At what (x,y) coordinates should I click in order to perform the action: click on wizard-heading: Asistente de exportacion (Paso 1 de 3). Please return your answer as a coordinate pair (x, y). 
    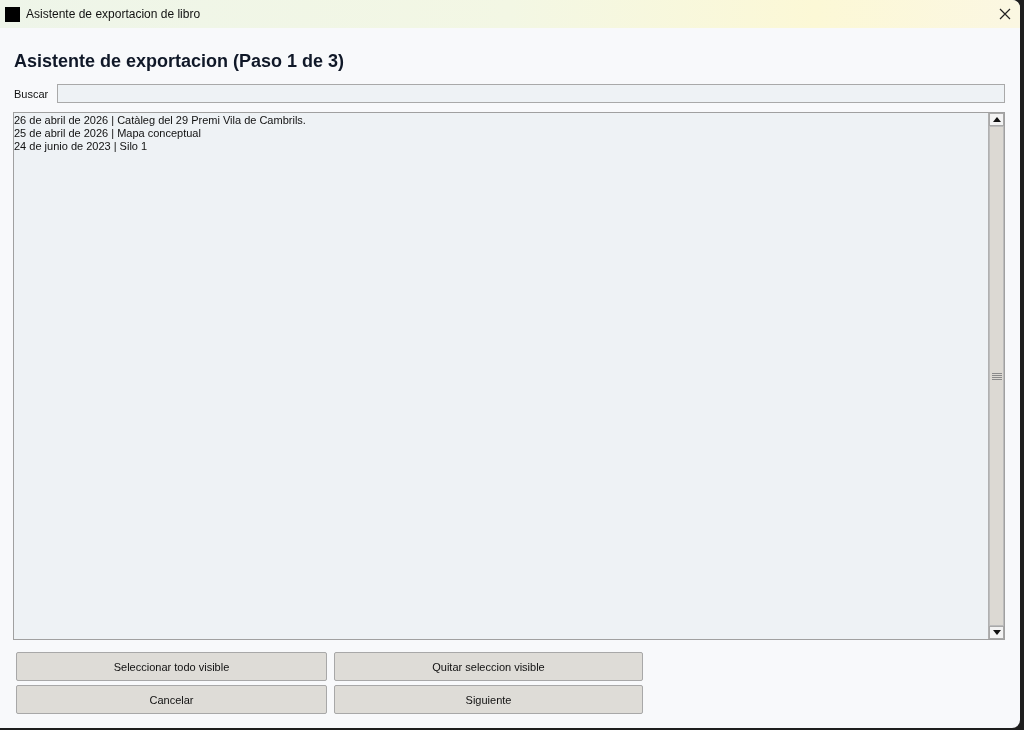
    Looking at the image, I should click on (180, 61).